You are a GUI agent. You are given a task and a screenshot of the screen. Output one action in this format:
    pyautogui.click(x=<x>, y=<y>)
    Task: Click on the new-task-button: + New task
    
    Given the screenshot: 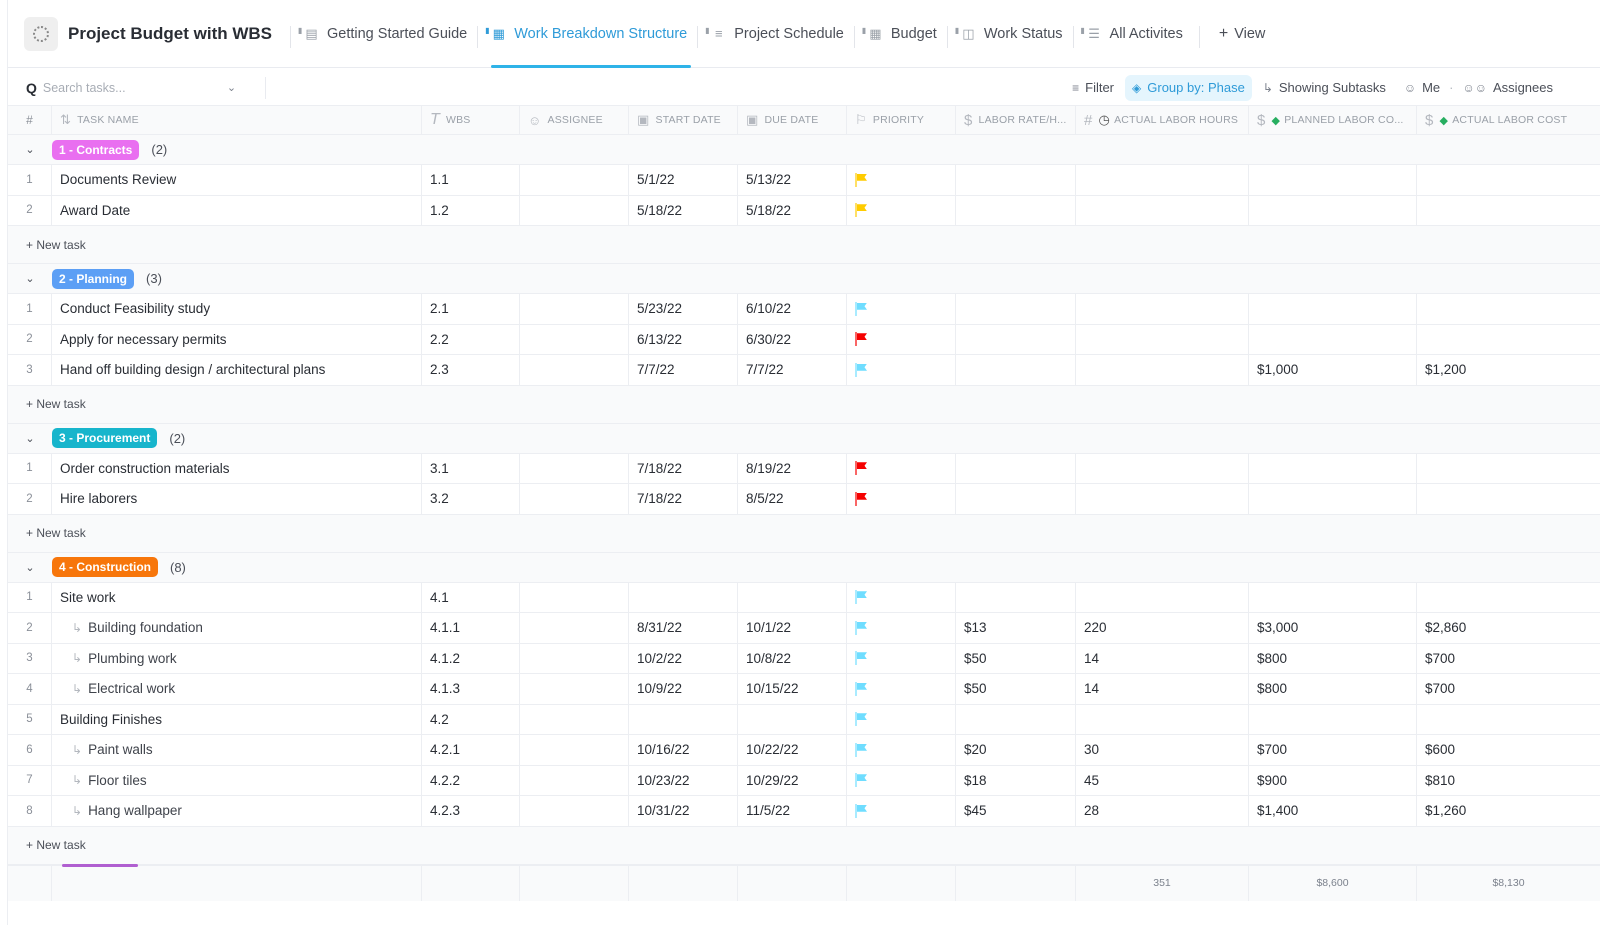 What is the action you would take?
    pyautogui.click(x=804, y=533)
    